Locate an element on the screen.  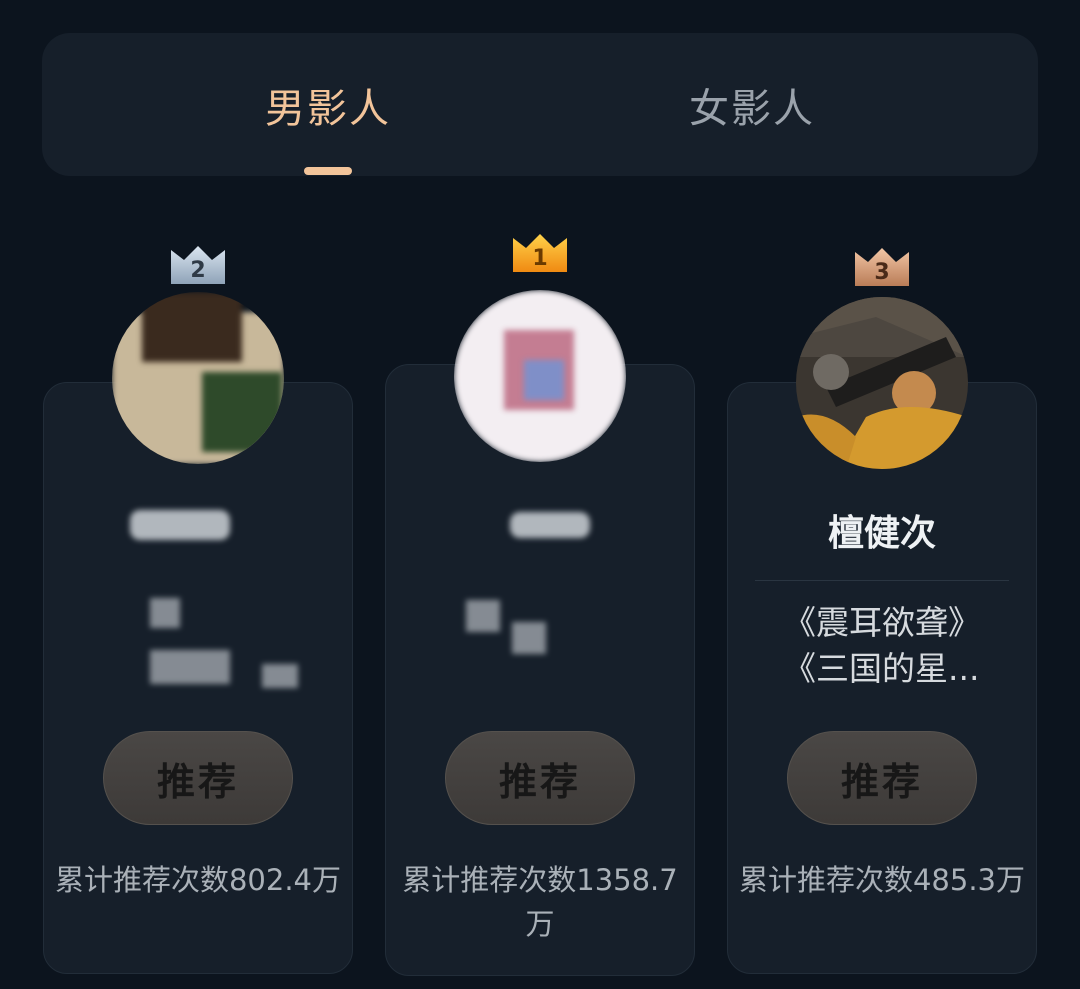
rank-number: 1 is located at coordinates (540, 258).